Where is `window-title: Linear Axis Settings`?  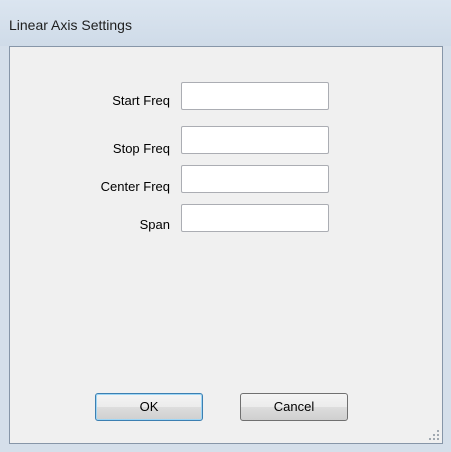
window-title: Linear Axis Settings is located at coordinates (70, 25).